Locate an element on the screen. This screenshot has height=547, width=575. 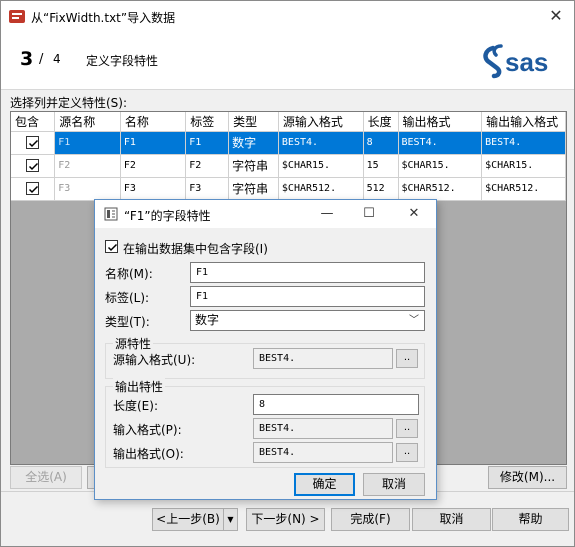
column-header: 包含 is located at coordinates (33, 122).